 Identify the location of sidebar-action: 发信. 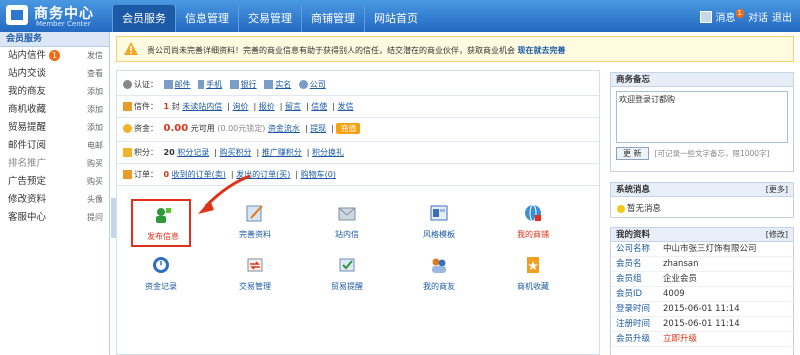
(95, 56).